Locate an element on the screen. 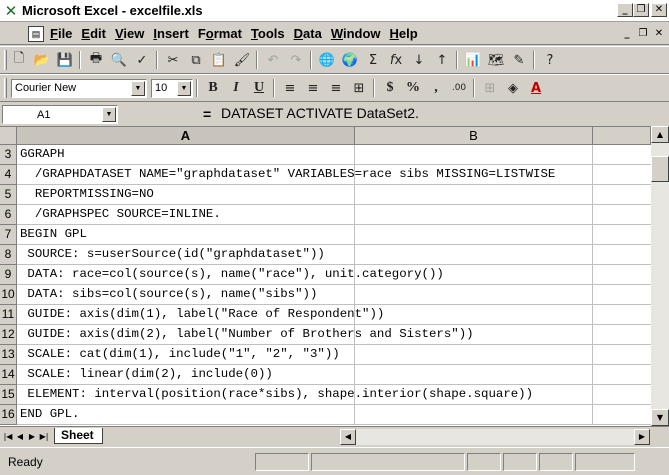  hyperlink-icon: 🌐 is located at coordinates (327, 60).